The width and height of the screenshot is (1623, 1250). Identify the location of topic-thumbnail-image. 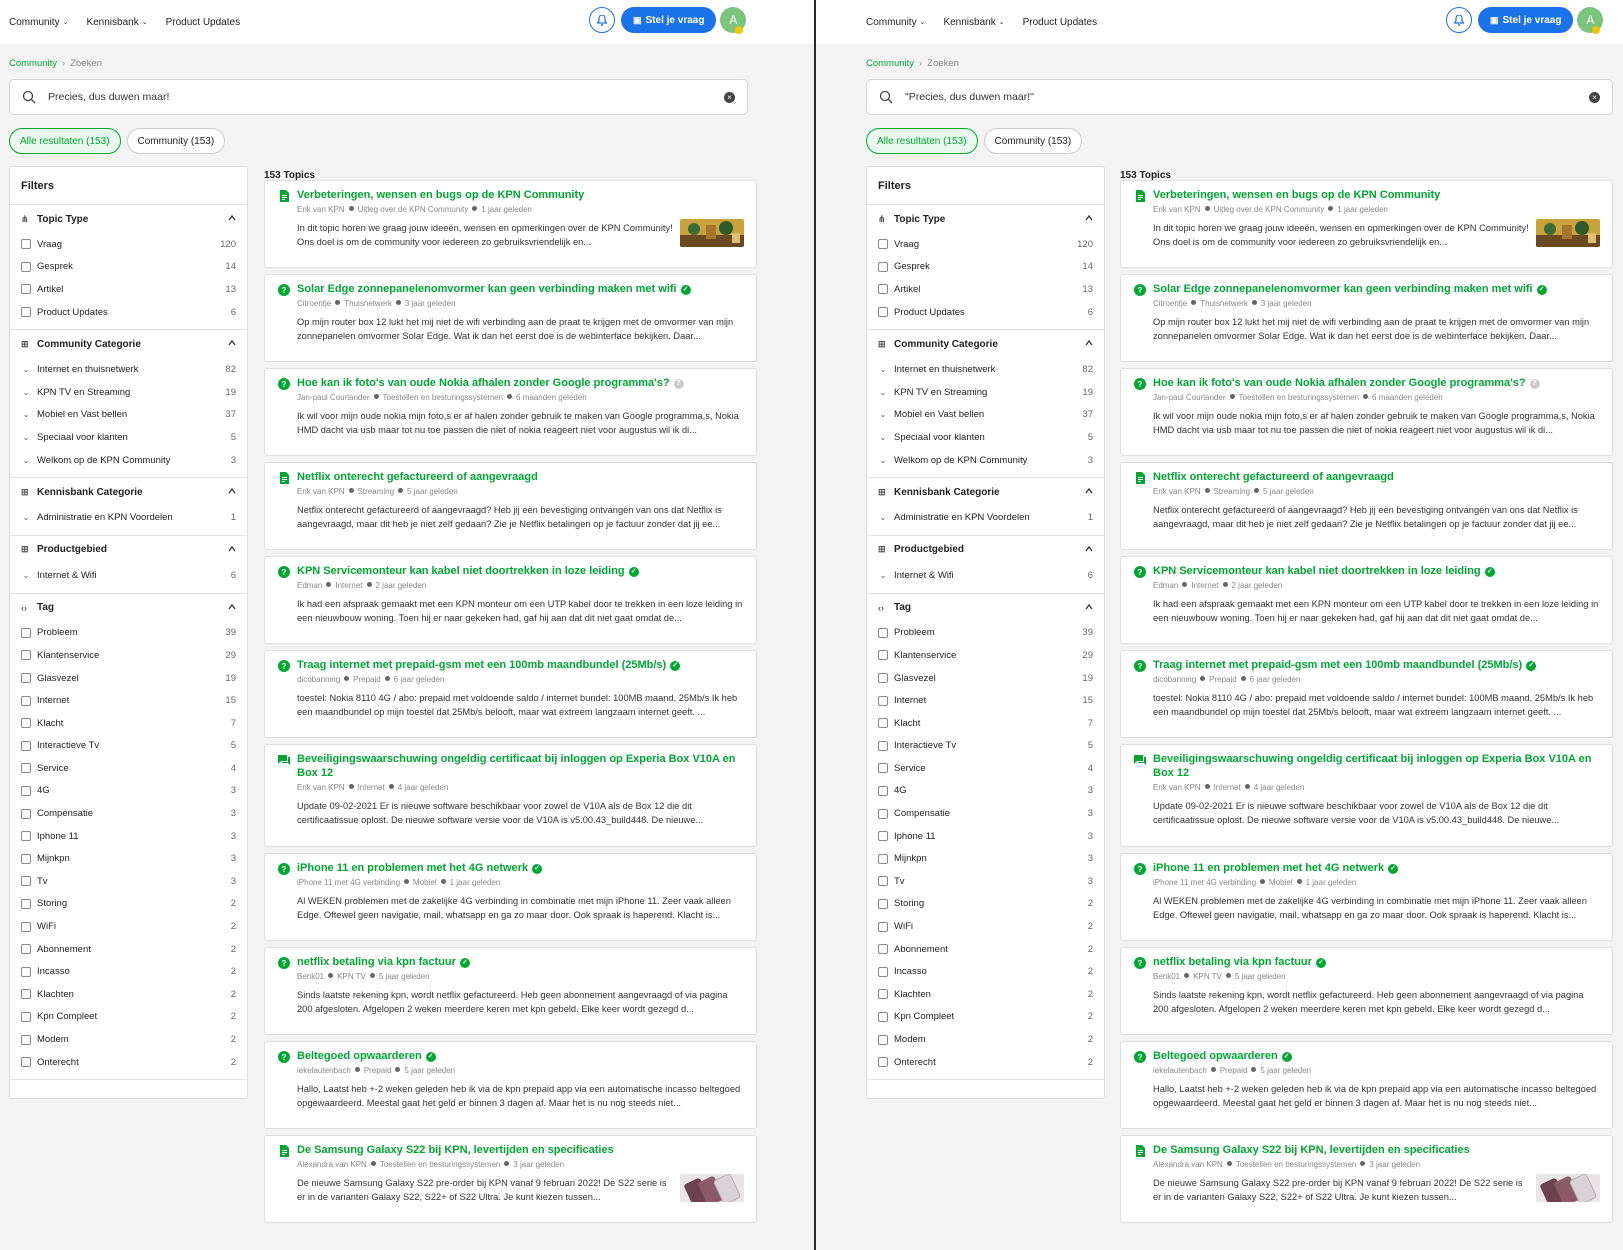
(712, 233).